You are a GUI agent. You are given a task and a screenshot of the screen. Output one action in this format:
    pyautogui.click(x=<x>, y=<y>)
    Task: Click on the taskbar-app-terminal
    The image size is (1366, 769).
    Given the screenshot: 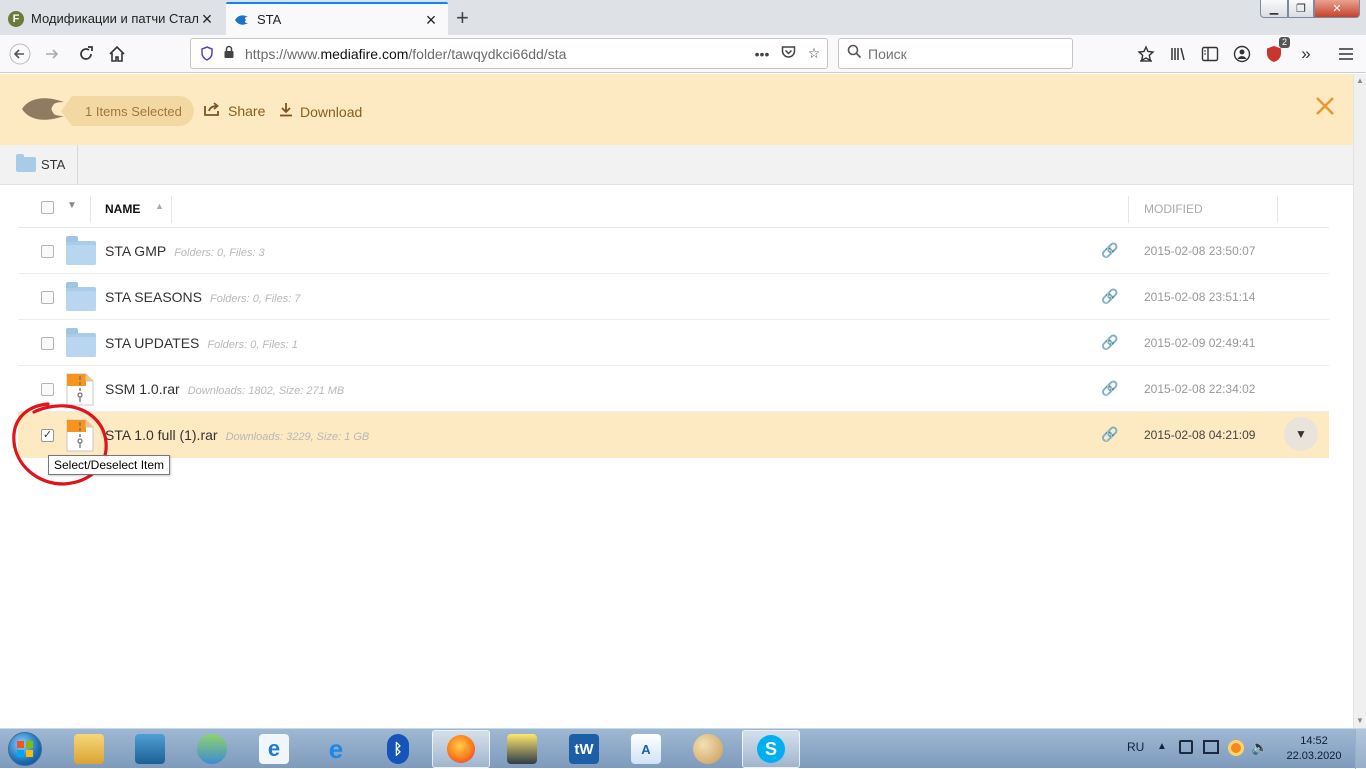 What is the action you would take?
    pyautogui.click(x=522, y=749)
    